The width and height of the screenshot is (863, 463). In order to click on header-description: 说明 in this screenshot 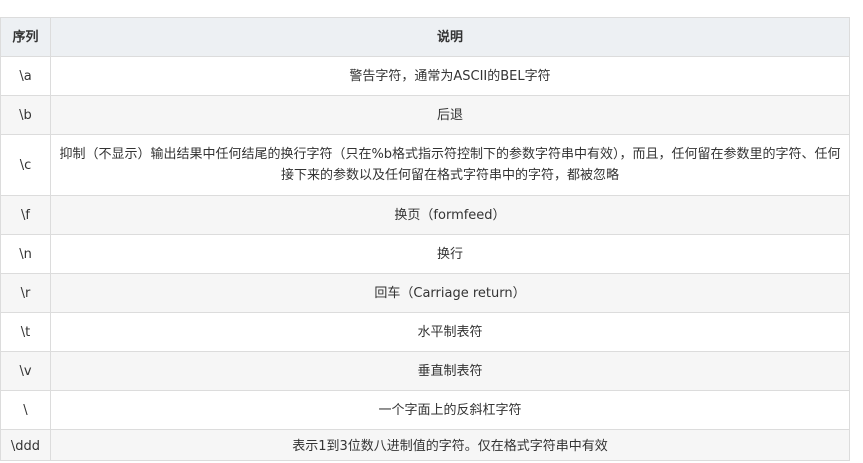, I will do `click(450, 37)`.